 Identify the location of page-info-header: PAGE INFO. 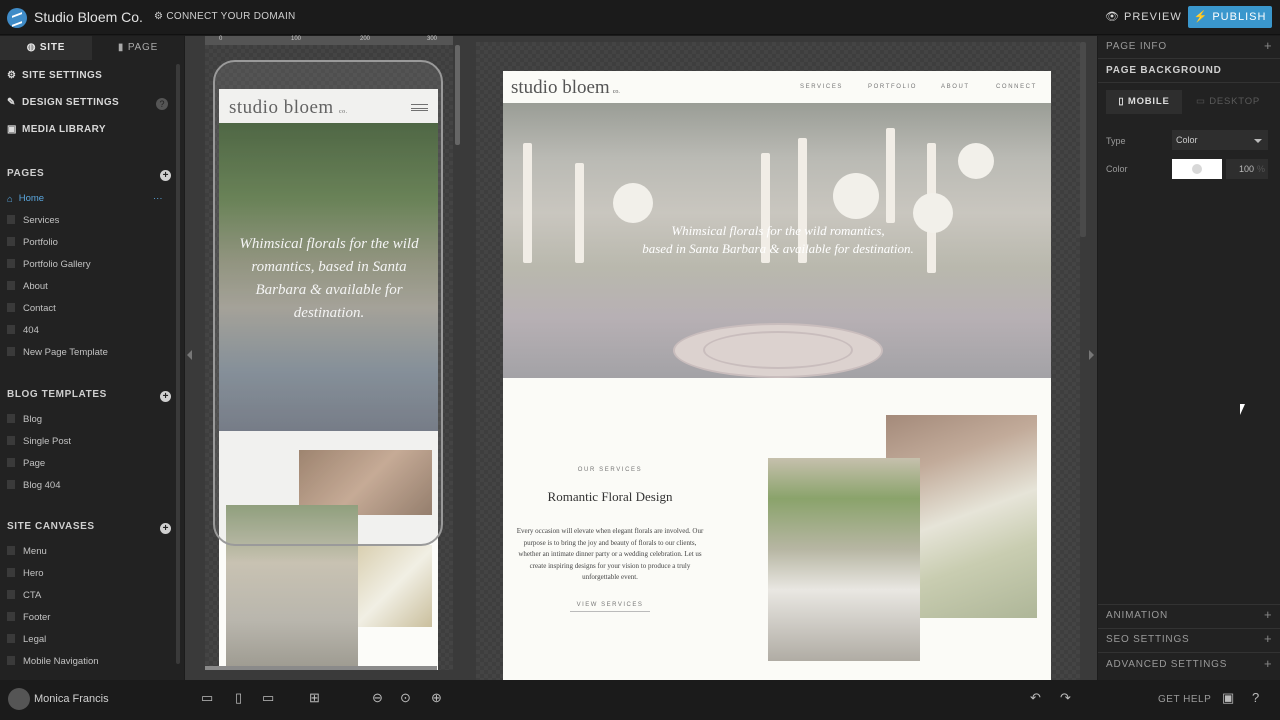
(1136, 46).